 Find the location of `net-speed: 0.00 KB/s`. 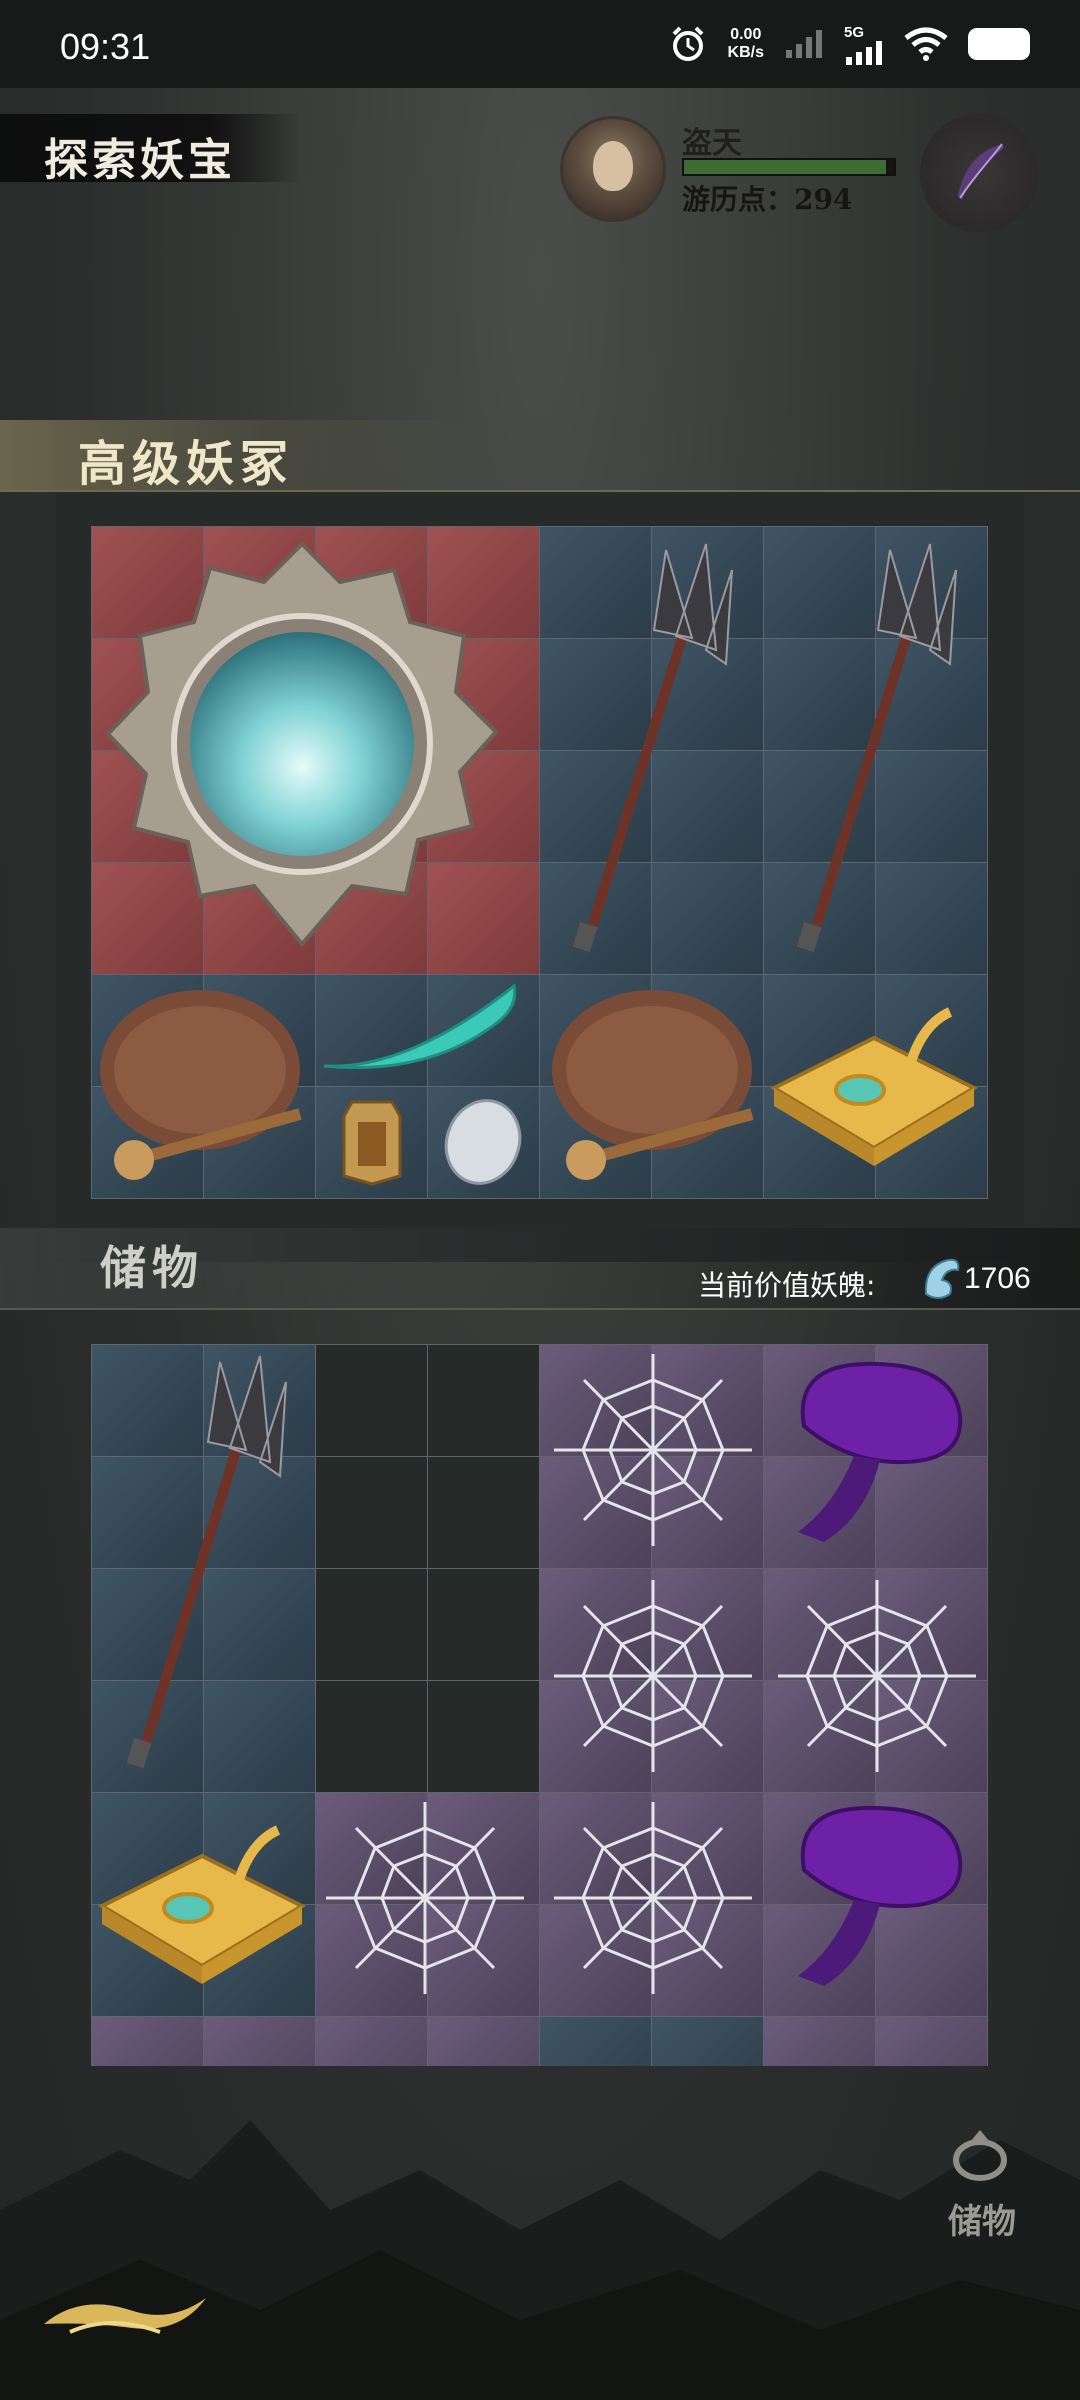

net-speed: 0.00 KB/s is located at coordinates (746, 44).